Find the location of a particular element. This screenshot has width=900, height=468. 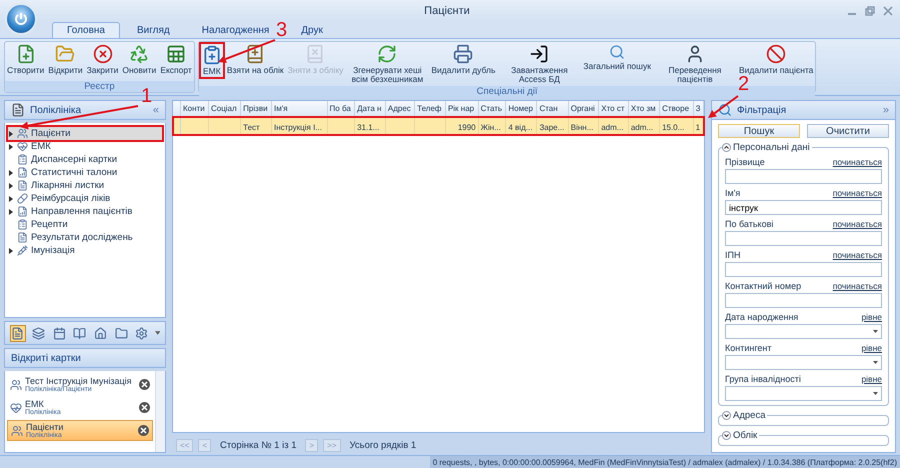

tree-item: Направлення пацієнтів is located at coordinates (85, 211).